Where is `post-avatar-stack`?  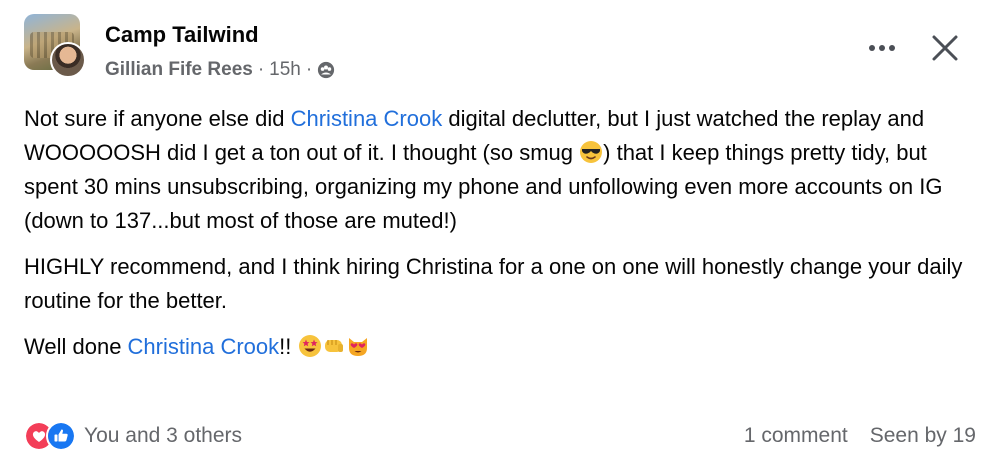
post-avatar-stack is located at coordinates (55, 46).